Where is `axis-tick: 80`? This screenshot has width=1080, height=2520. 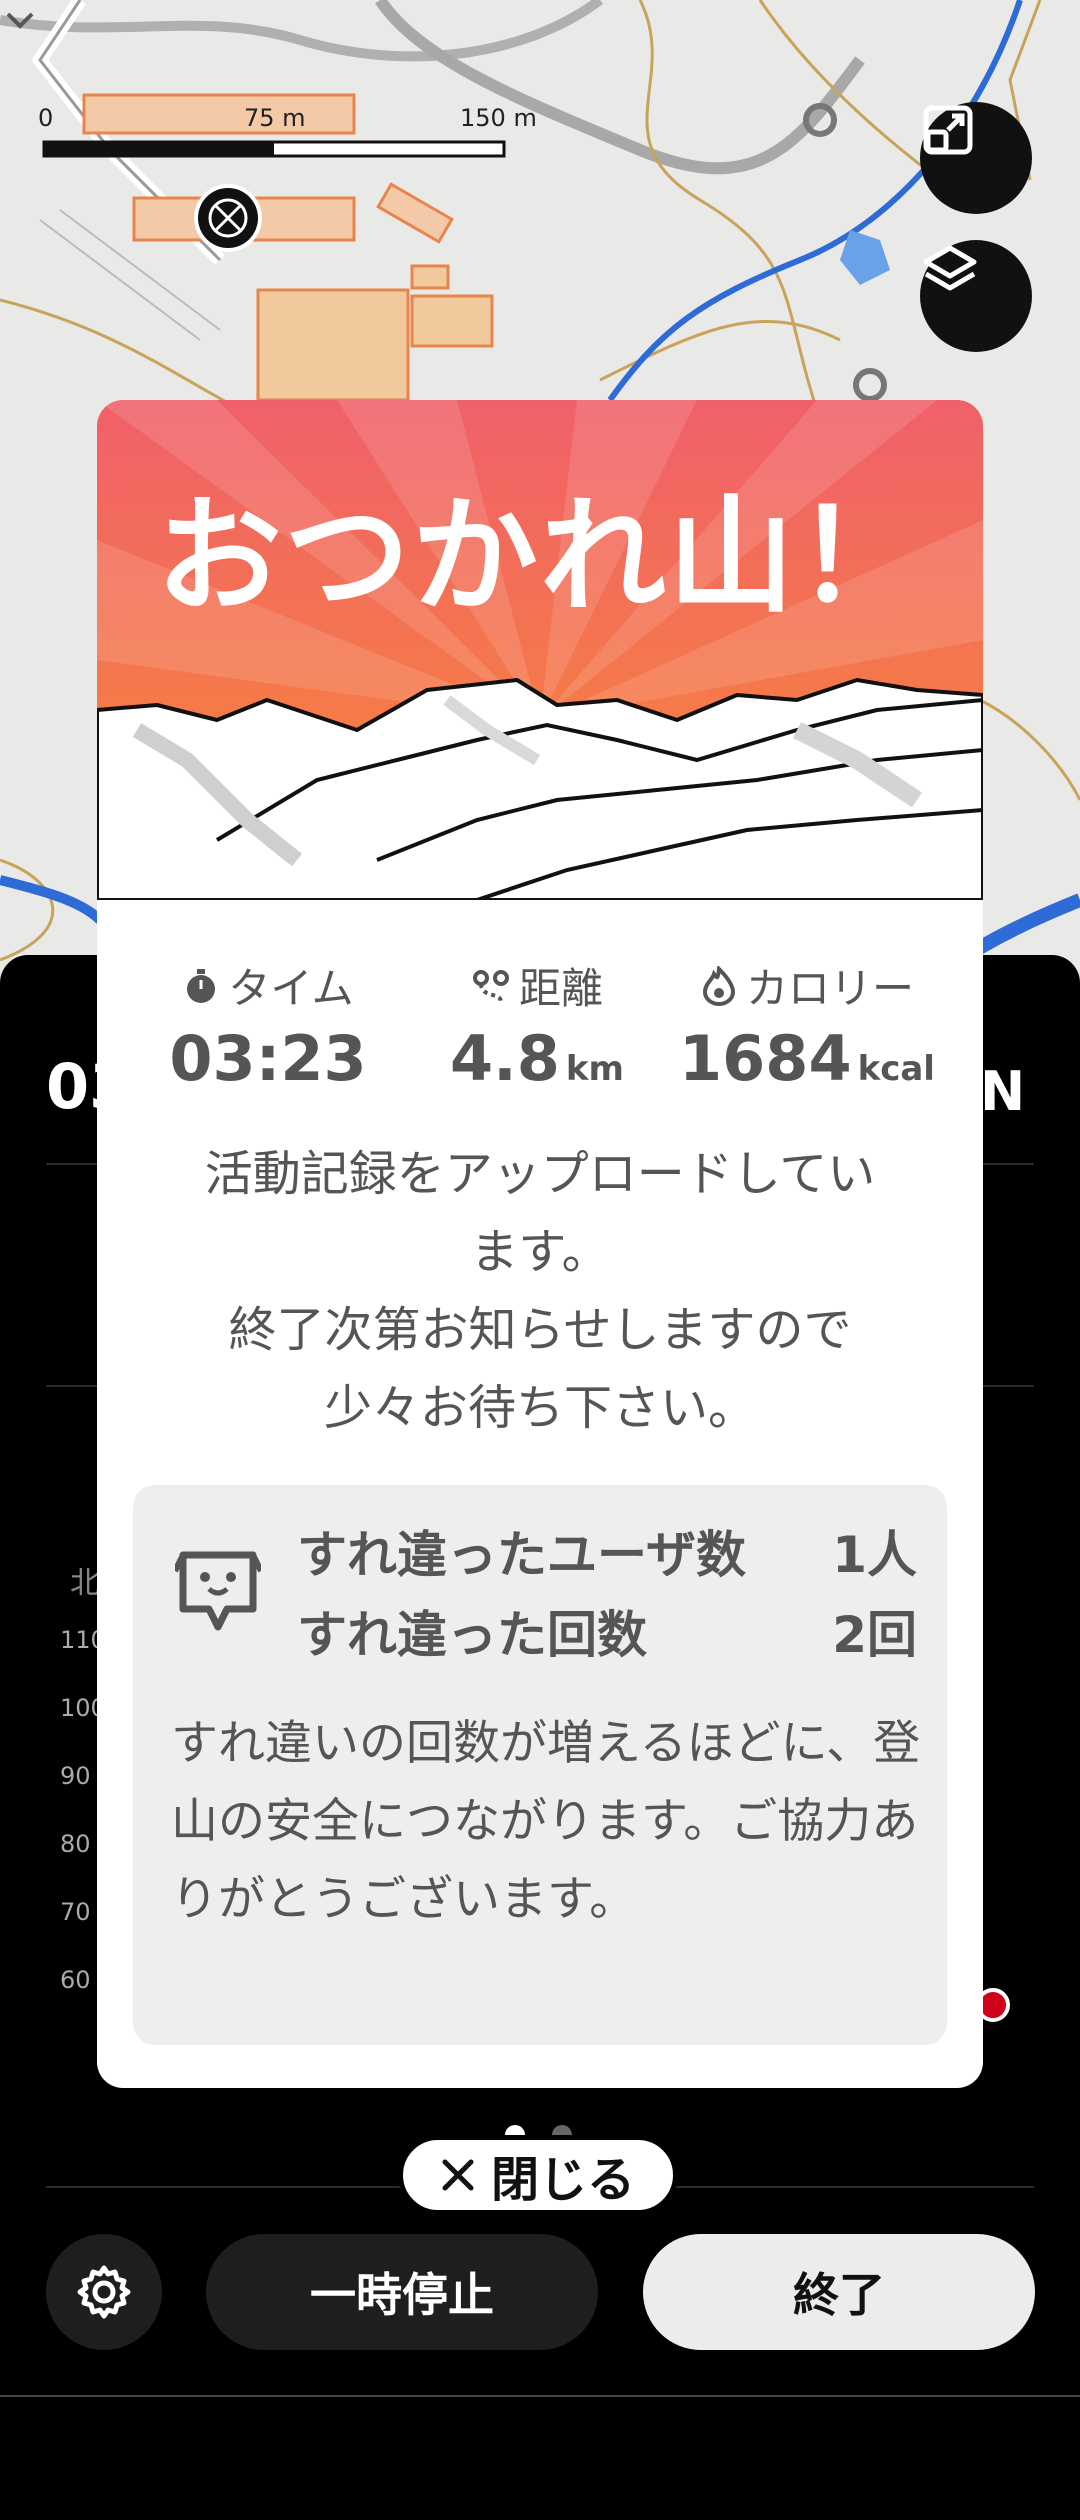 axis-tick: 80 is located at coordinates (75, 1844).